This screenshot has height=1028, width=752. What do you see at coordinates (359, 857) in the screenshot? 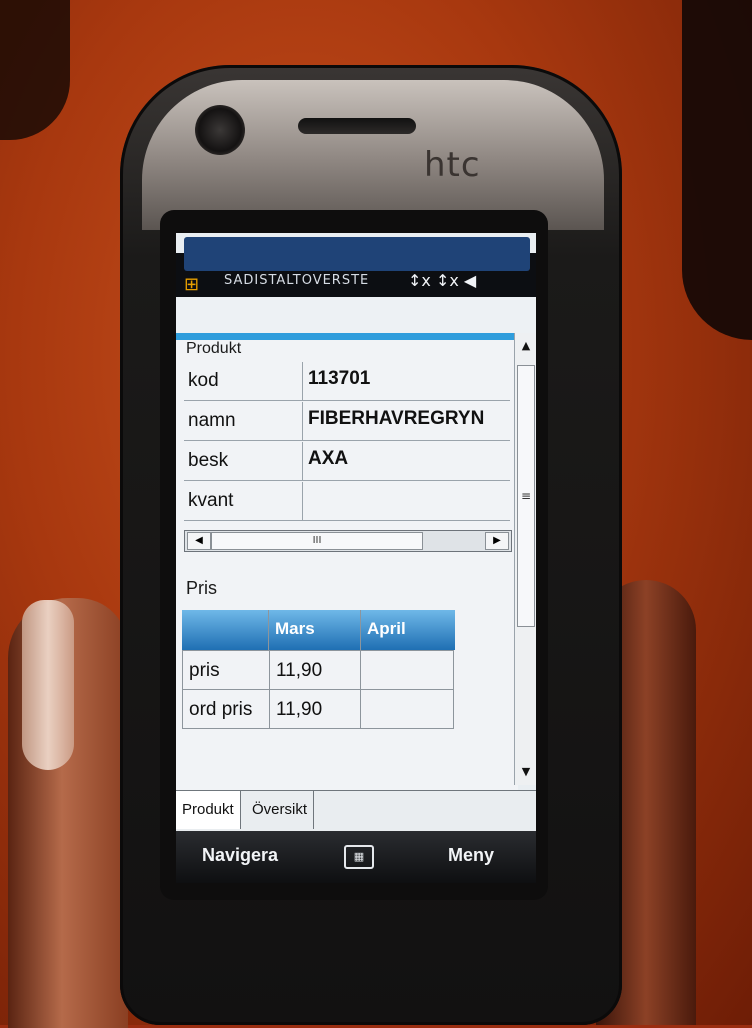
I see `keyboard-icon: ▦` at bounding box center [359, 857].